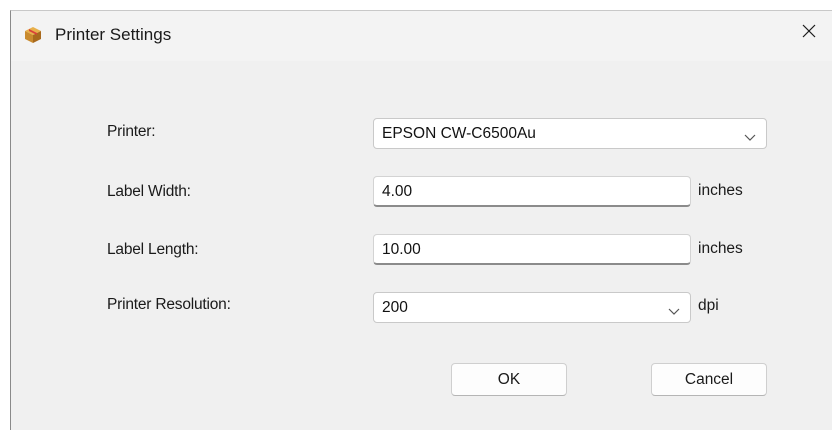 The image size is (832, 430). Describe the element at coordinates (395, 307) in the screenshot. I see `printer-resolution-value: 200` at that location.